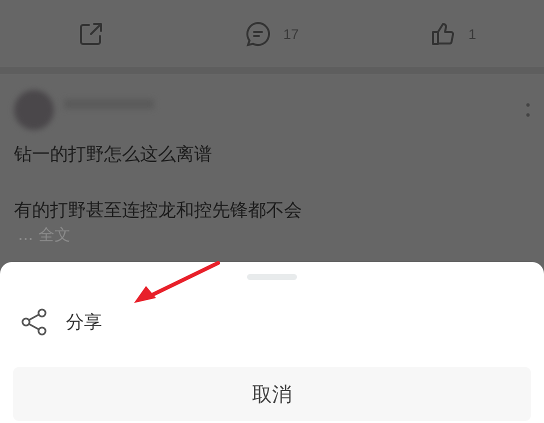 The height and width of the screenshot is (423, 544). What do you see at coordinates (34, 322) in the screenshot?
I see `share-icon` at bounding box center [34, 322].